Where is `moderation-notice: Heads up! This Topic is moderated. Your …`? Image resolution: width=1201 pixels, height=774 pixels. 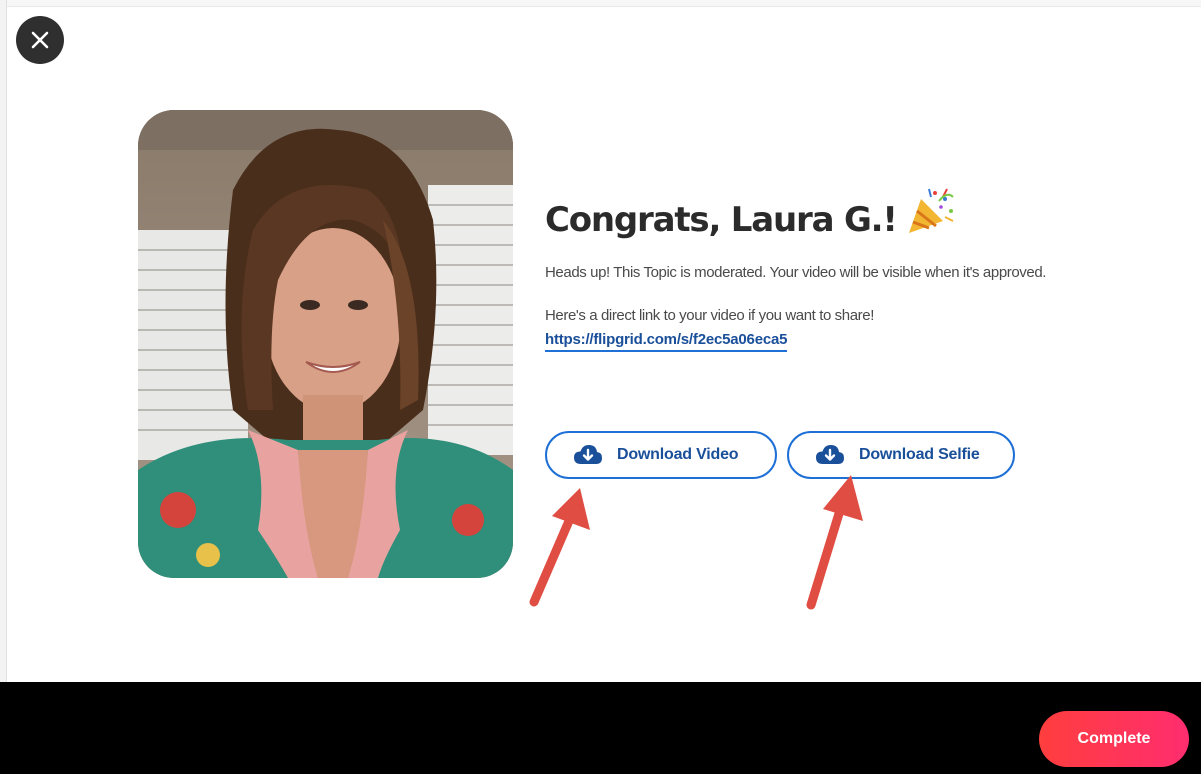 moderation-notice: Heads up! This Topic is moderated. Your … is located at coordinates (796, 272).